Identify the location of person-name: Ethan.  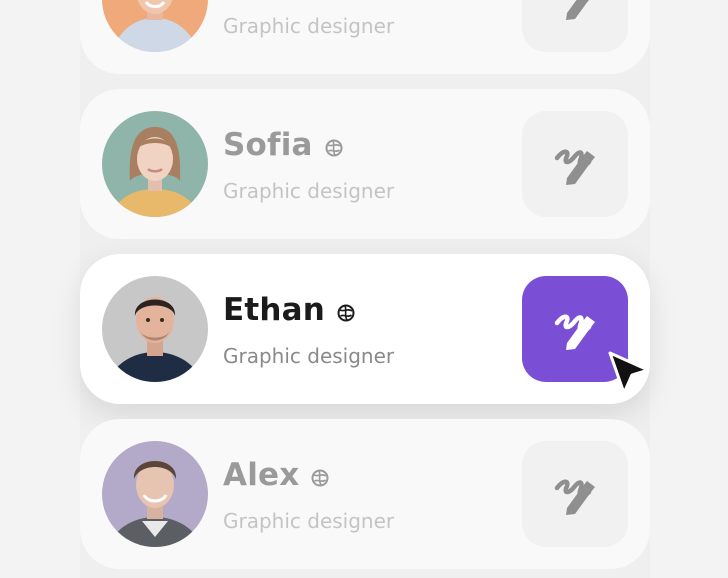
(274, 310).